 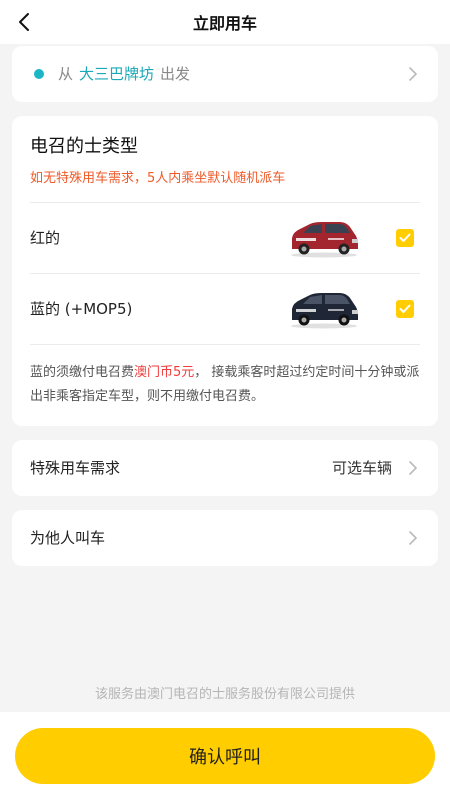 I want to click on confirm-call-button: 确认呼叫, so click(x=225, y=756).